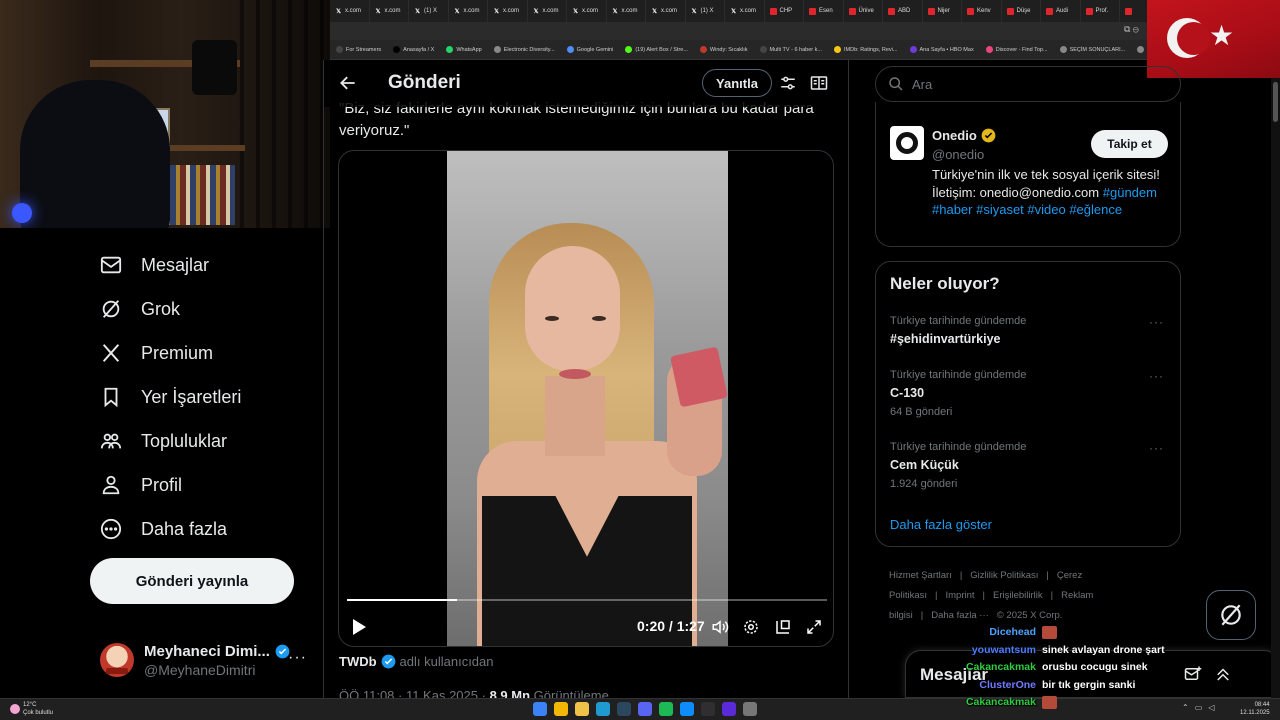 This screenshot has height=720, width=1280. Describe the element at coordinates (419, 49) in the screenshot. I see `bookmark-label: Anasayfa / X` at that location.